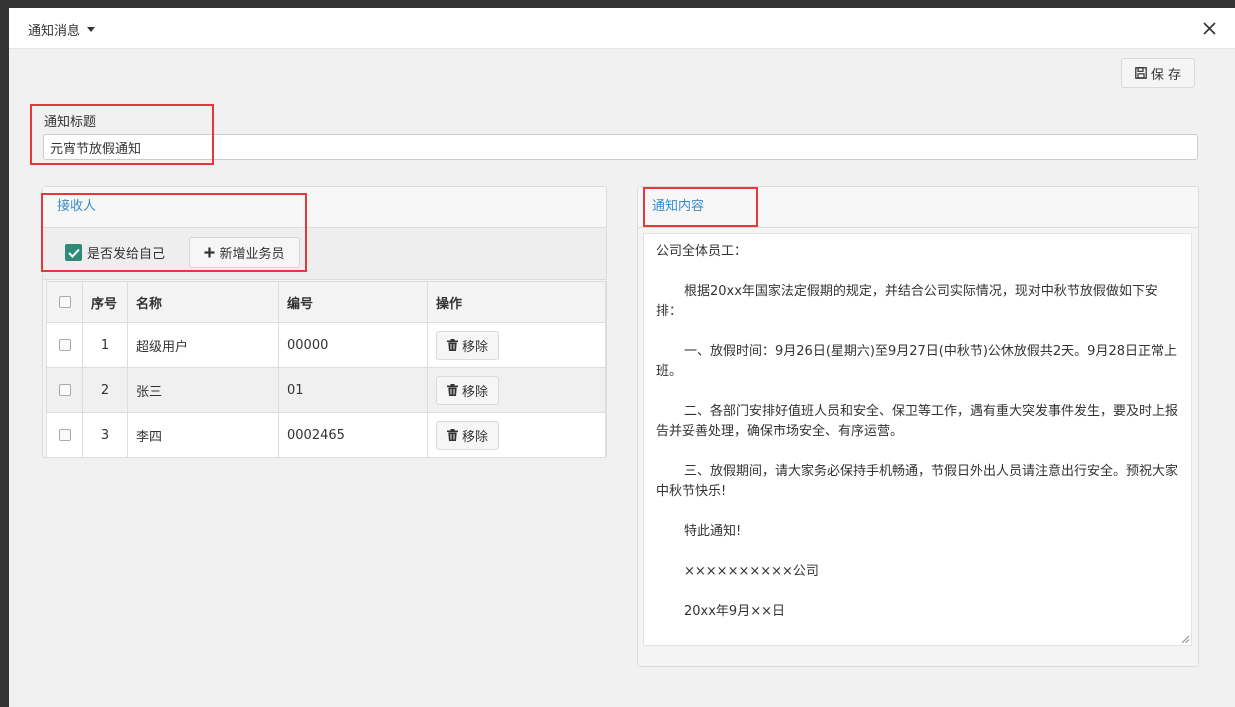 The width and height of the screenshot is (1235, 707). What do you see at coordinates (252, 254) in the screenshot?
I see `add-salesperson-label: 新增业务员` at bounding box center [252, 254].